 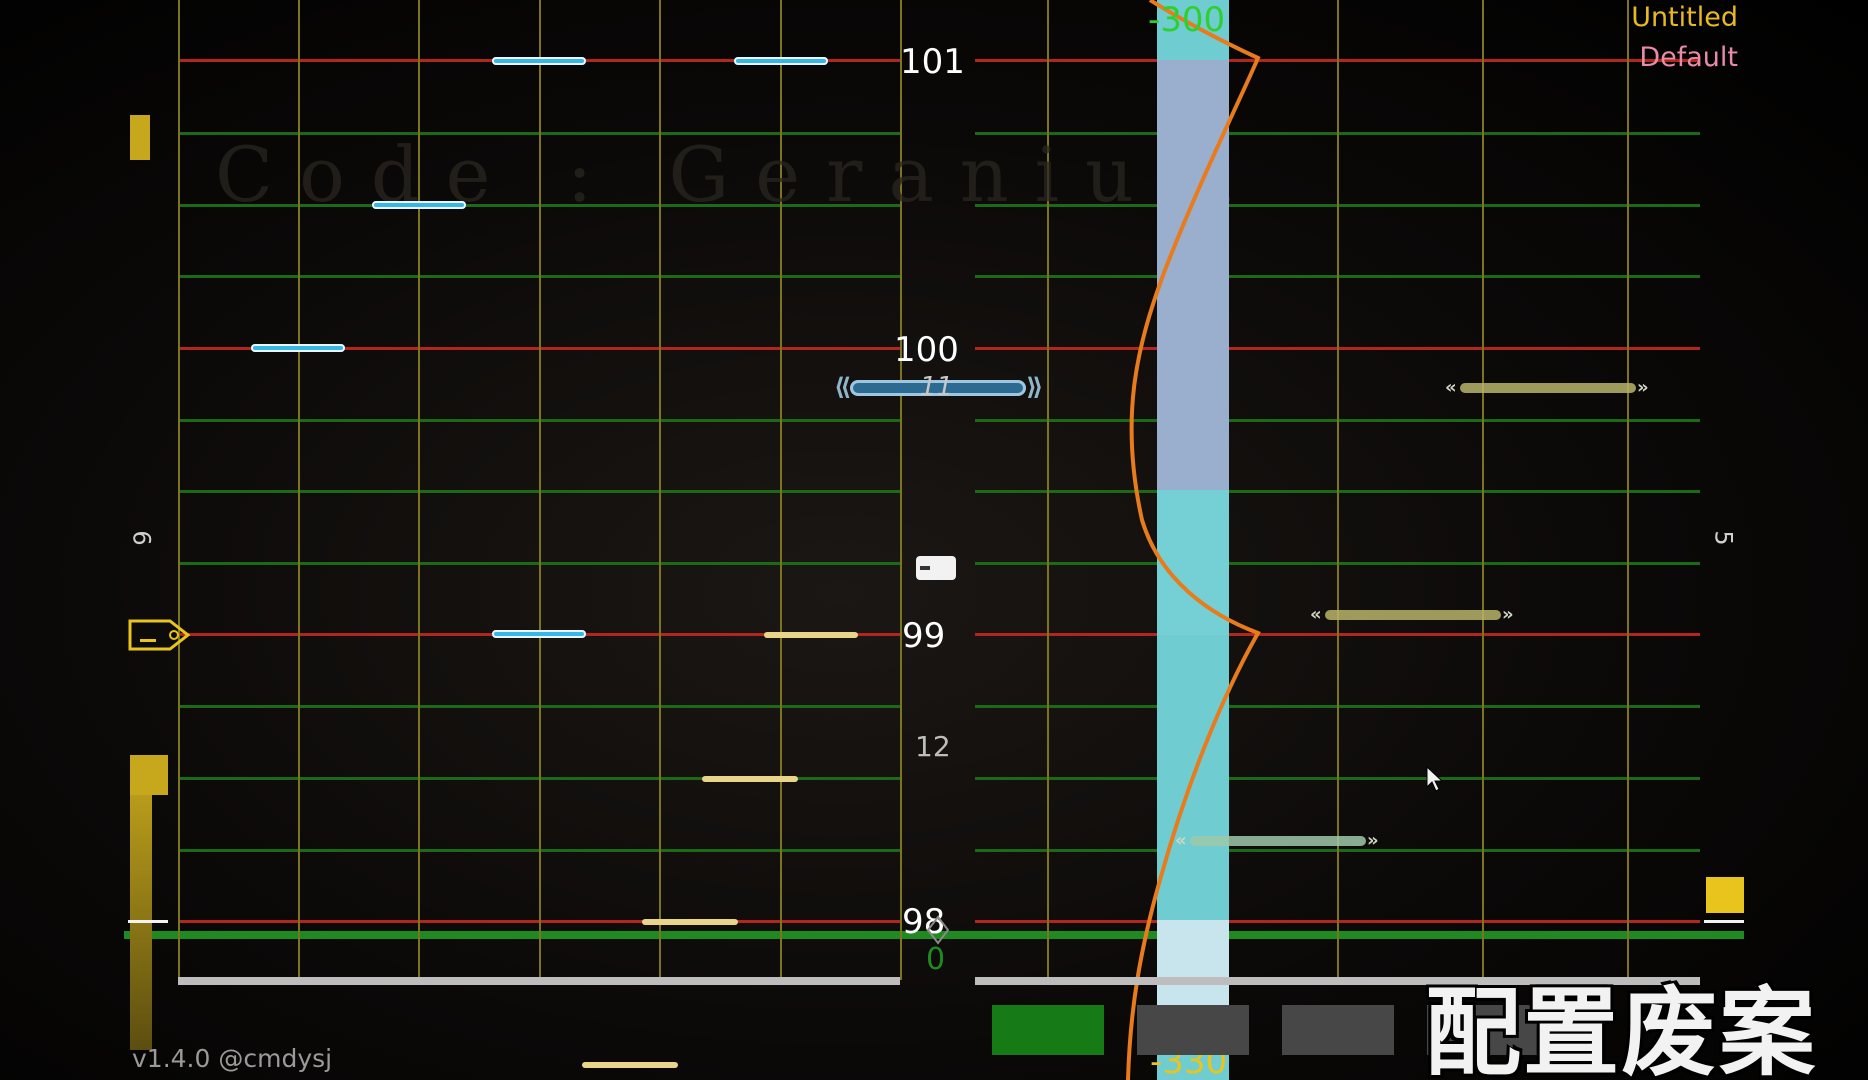 What do you see at coordinates (1724, 921) in the screenshot?
I see `playhead-marker-right` at bounding box center [1724, 921].